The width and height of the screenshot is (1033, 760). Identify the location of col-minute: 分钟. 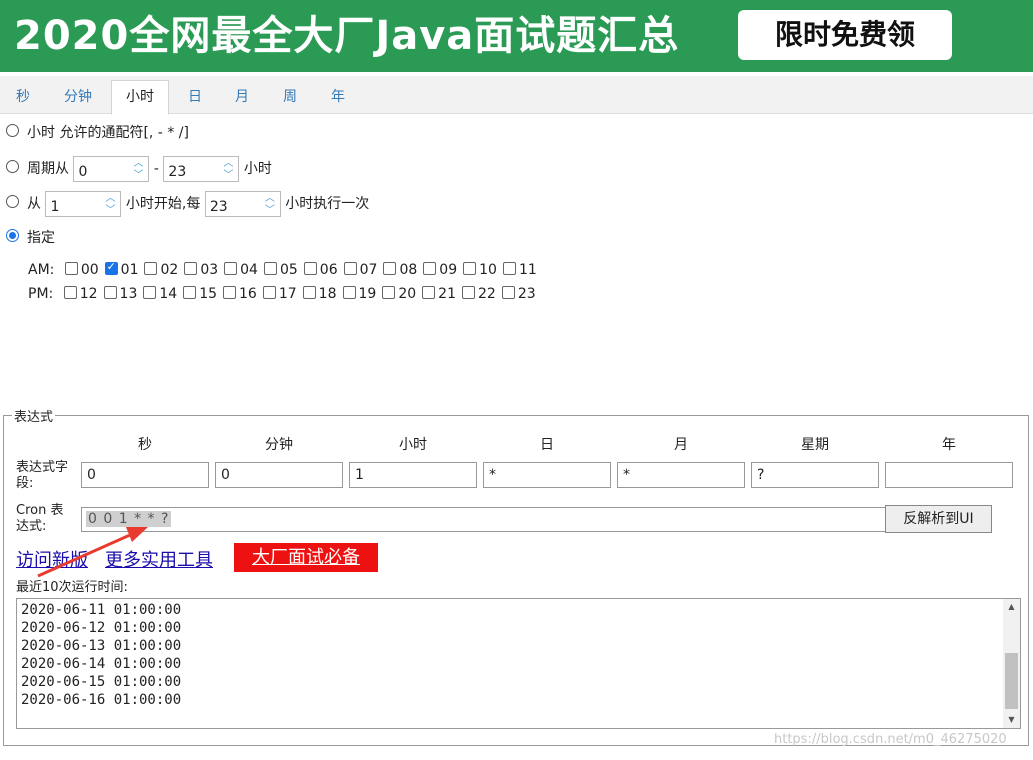
(279, 445).